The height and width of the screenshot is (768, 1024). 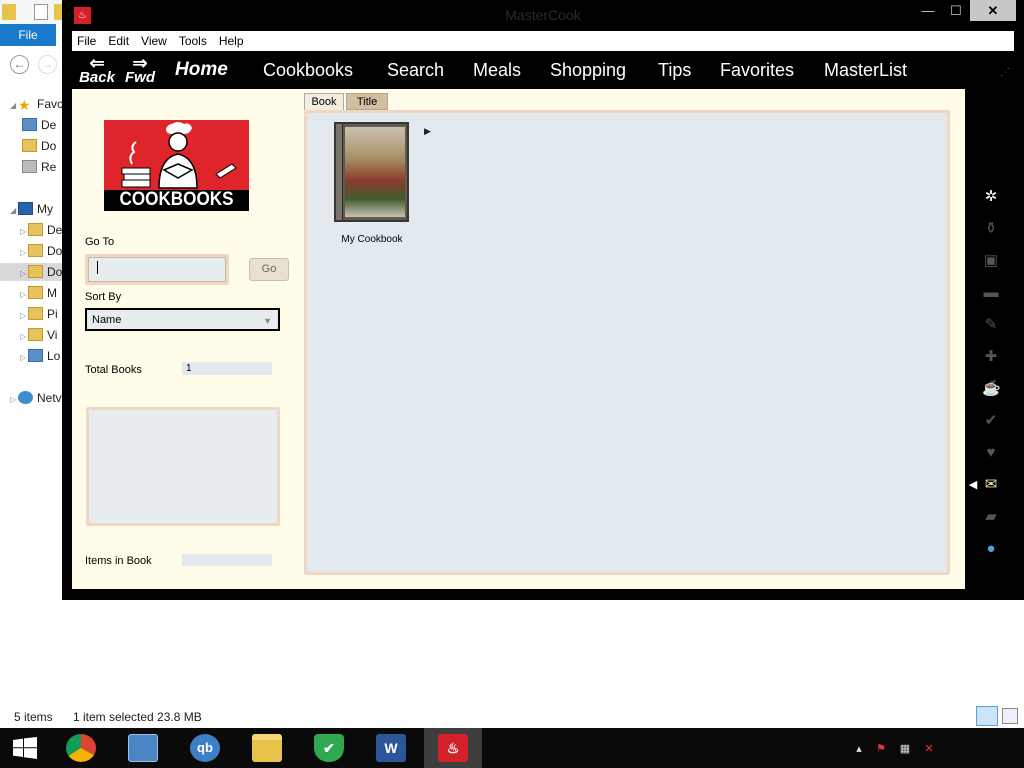 I want to click on tree-item-folder-selected: ▷ Do, so click(x=31, y=272).